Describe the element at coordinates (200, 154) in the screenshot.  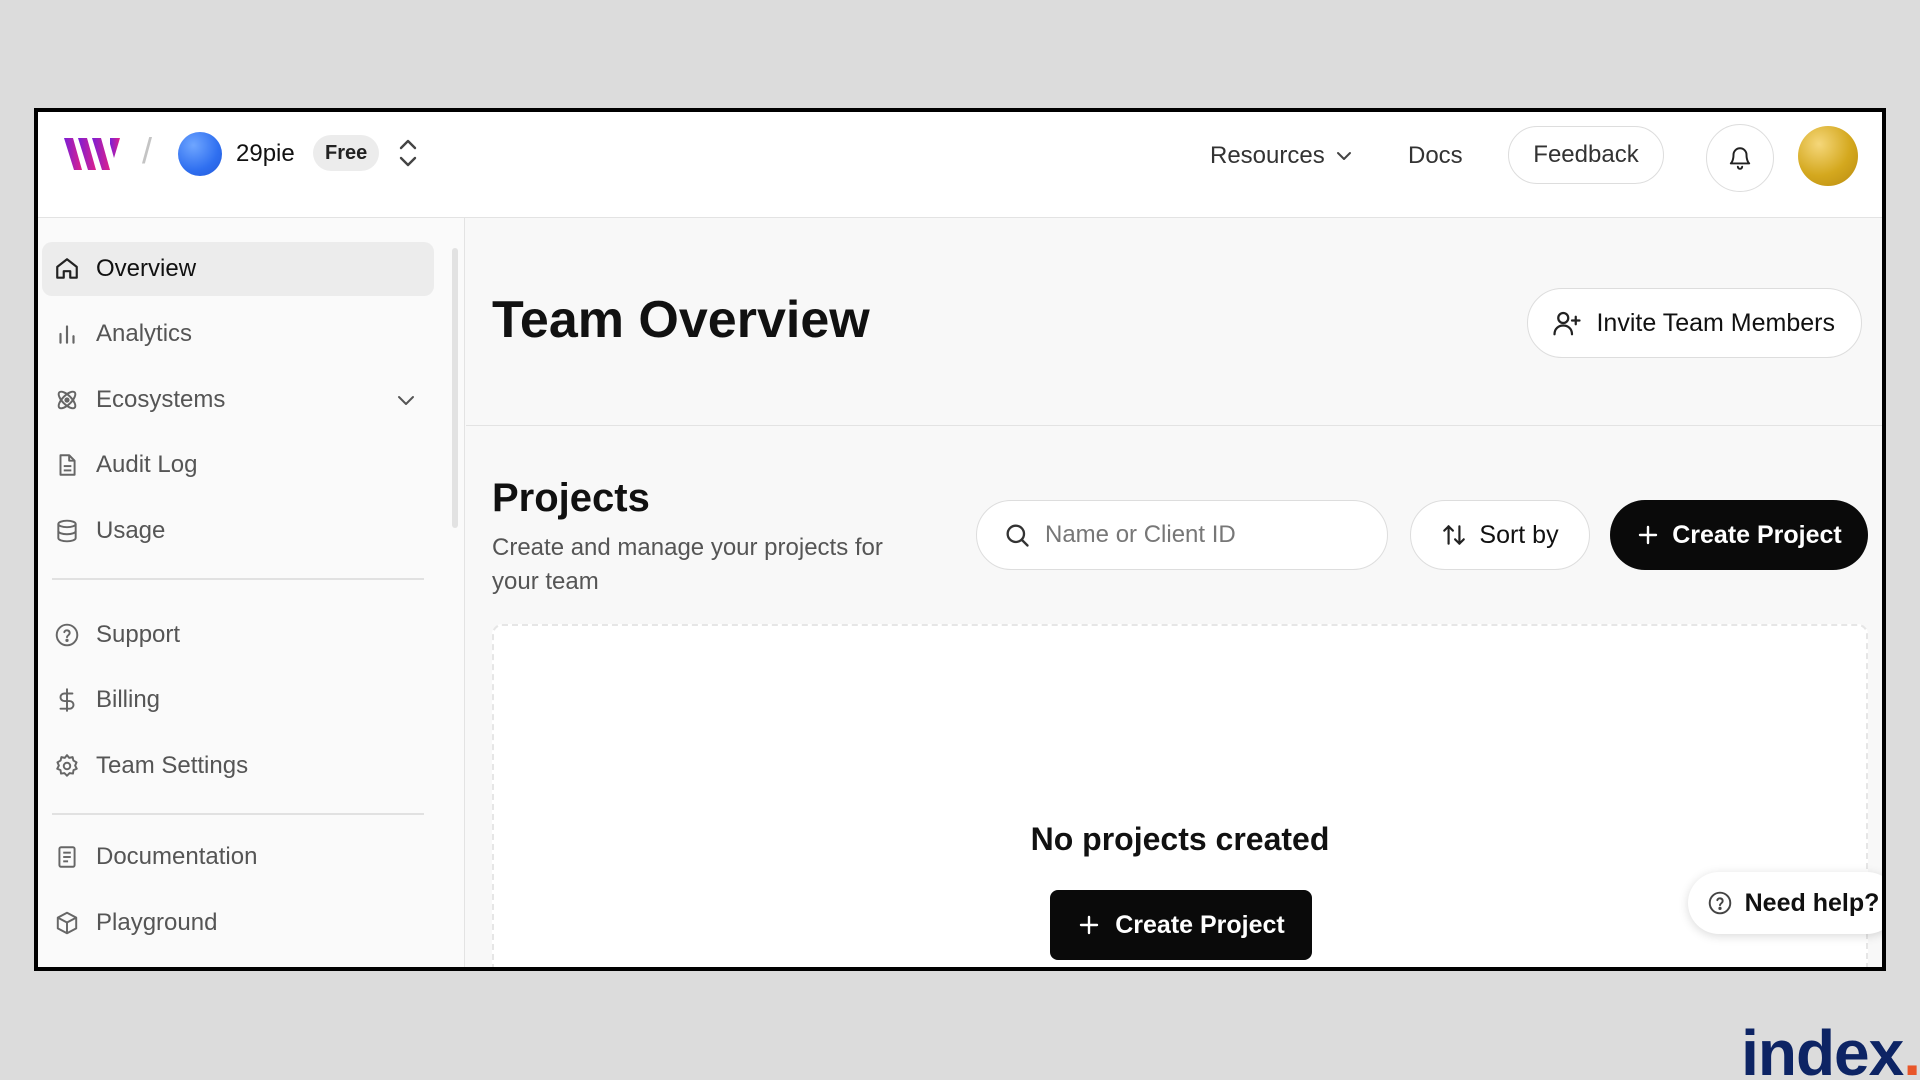
I see `team-avatar` at that location.